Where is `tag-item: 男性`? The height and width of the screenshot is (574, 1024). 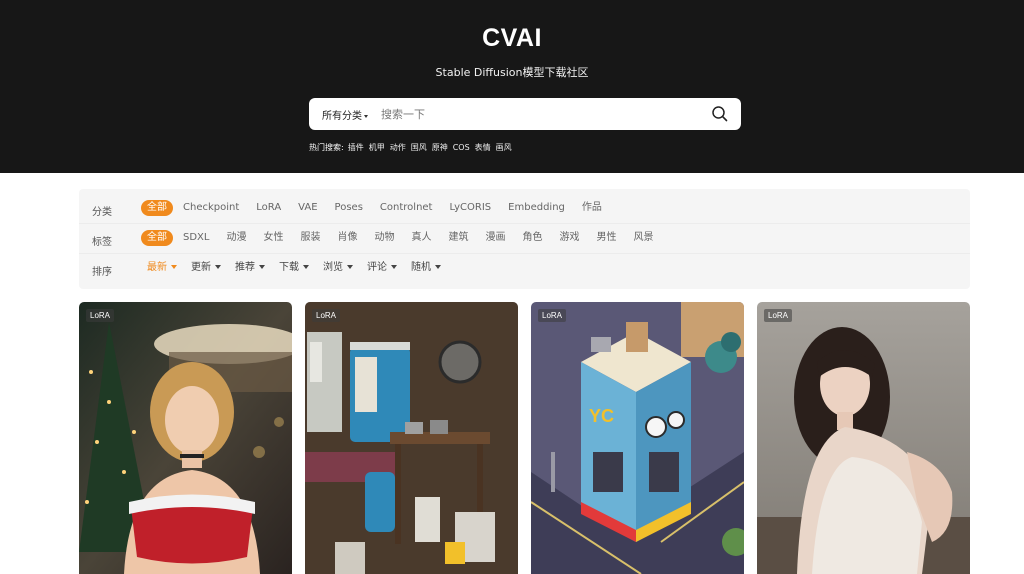 tag-item: 男性 is located at coordinates (606, 238).